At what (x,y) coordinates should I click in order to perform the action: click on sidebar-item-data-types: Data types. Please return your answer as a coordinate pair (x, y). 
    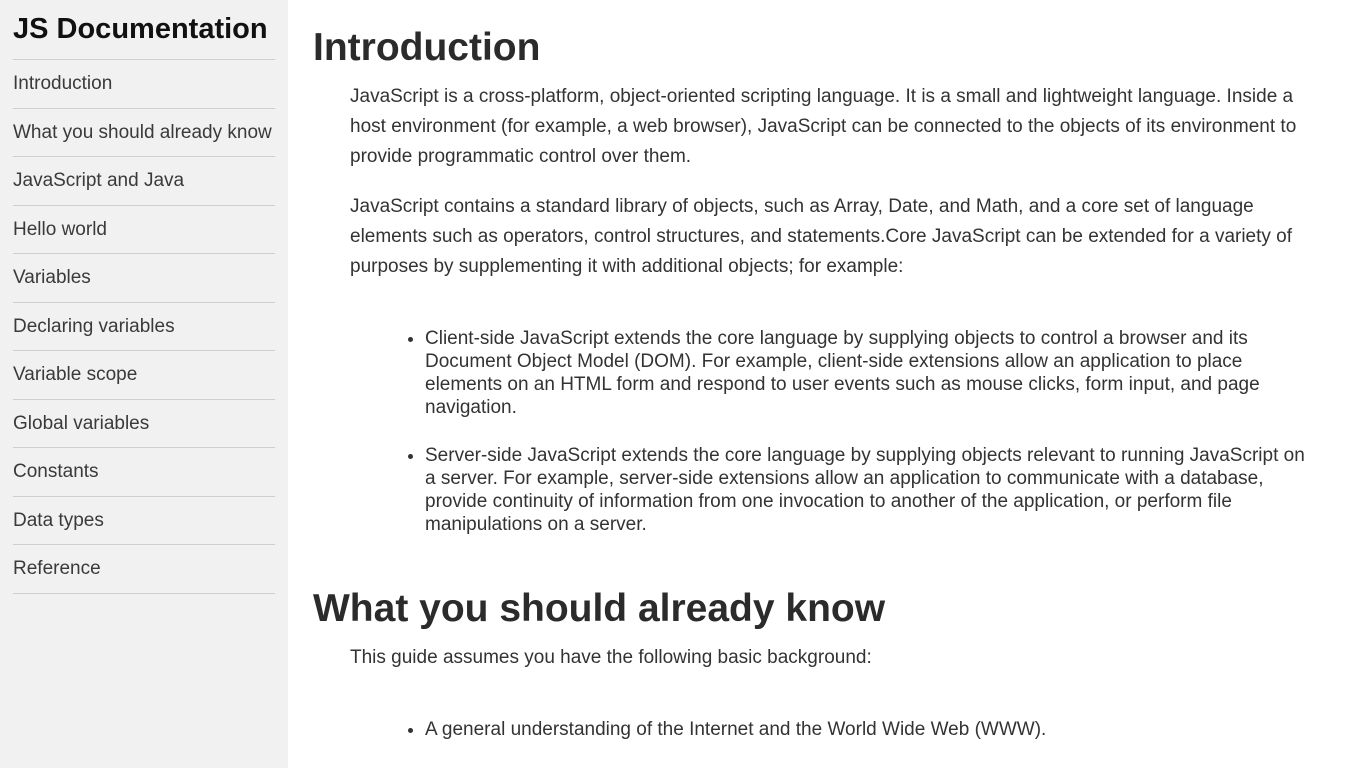
    Looking at the image, I should click on (144, 521).